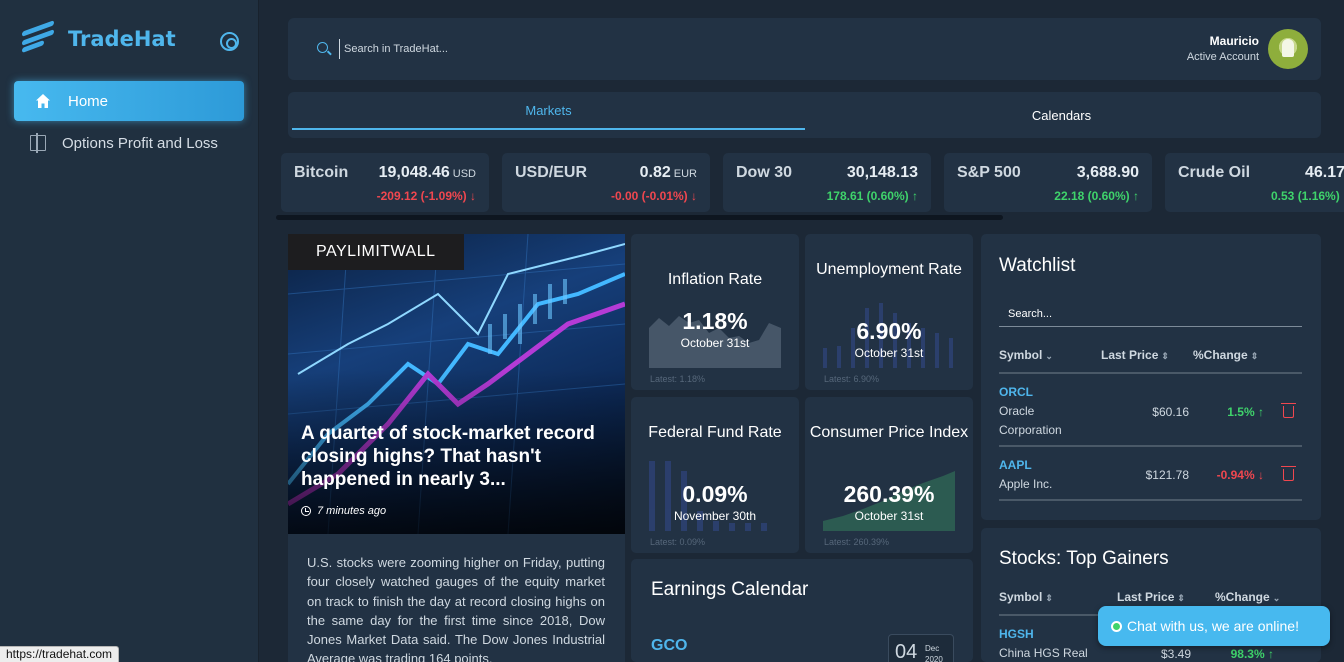 The height and width of the screenshot is (662, 1344). I want to click on ticker-price: 46.17, so click(1324, 172).